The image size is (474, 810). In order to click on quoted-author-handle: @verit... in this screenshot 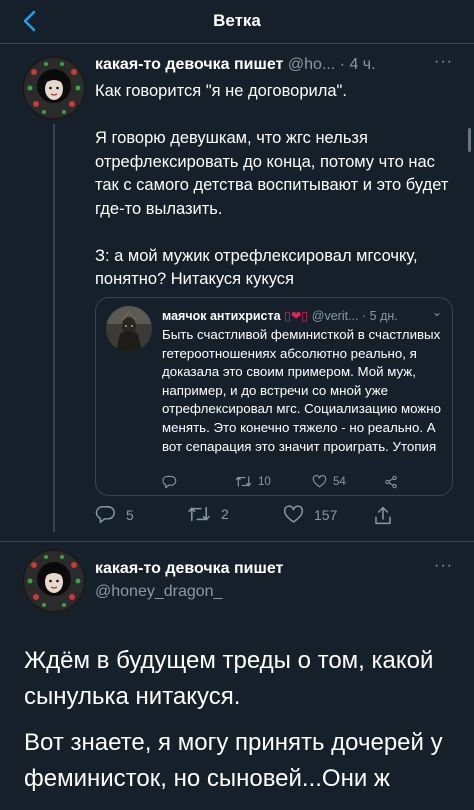, I will do `click(335, 316)`.